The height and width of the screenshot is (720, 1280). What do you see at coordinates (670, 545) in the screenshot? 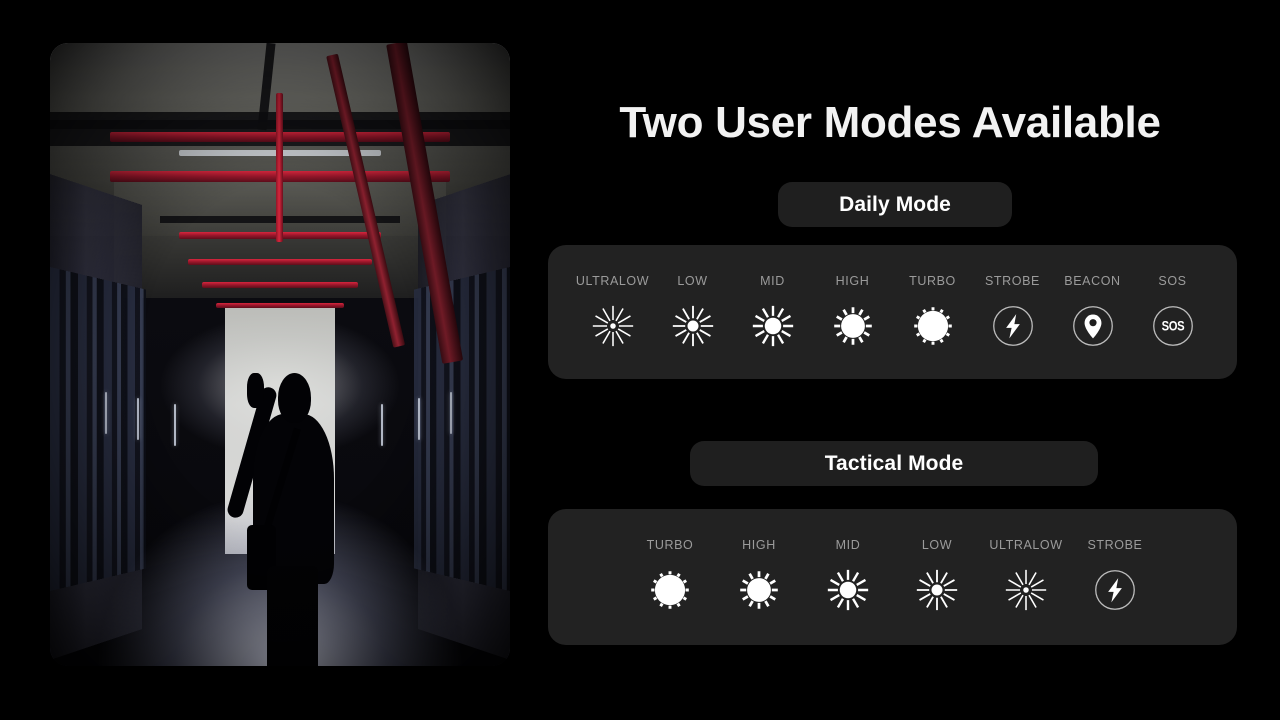
I see `tactical-item-label: TURBO` at bounding box center [670, 545].